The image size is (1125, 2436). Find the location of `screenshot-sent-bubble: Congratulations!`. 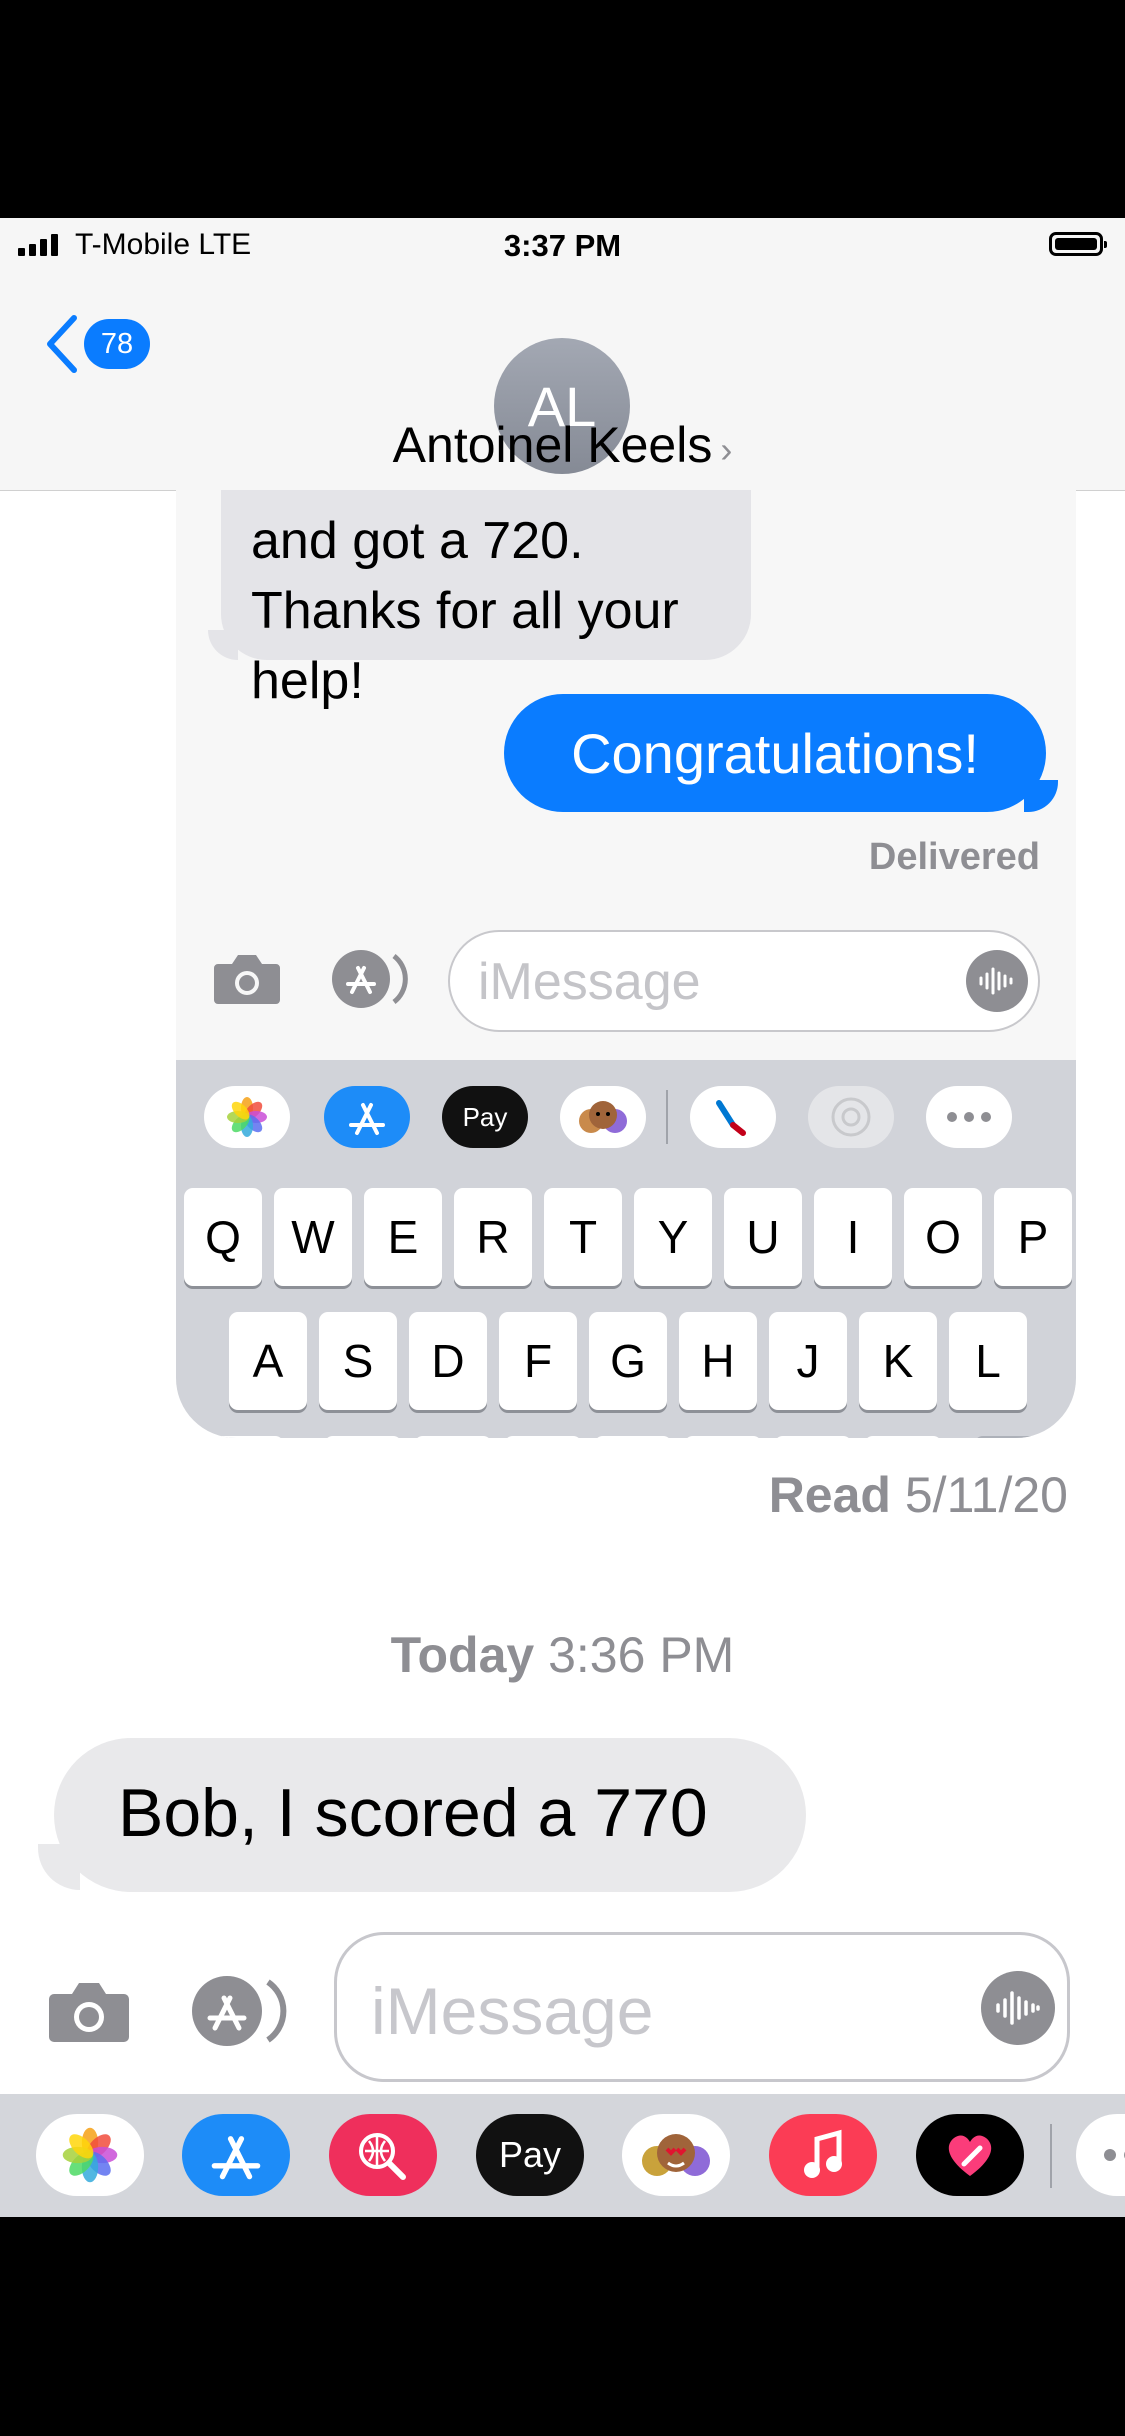

screenshot-sent-bubble: Congratulations! is located at coordinates (775, 753).